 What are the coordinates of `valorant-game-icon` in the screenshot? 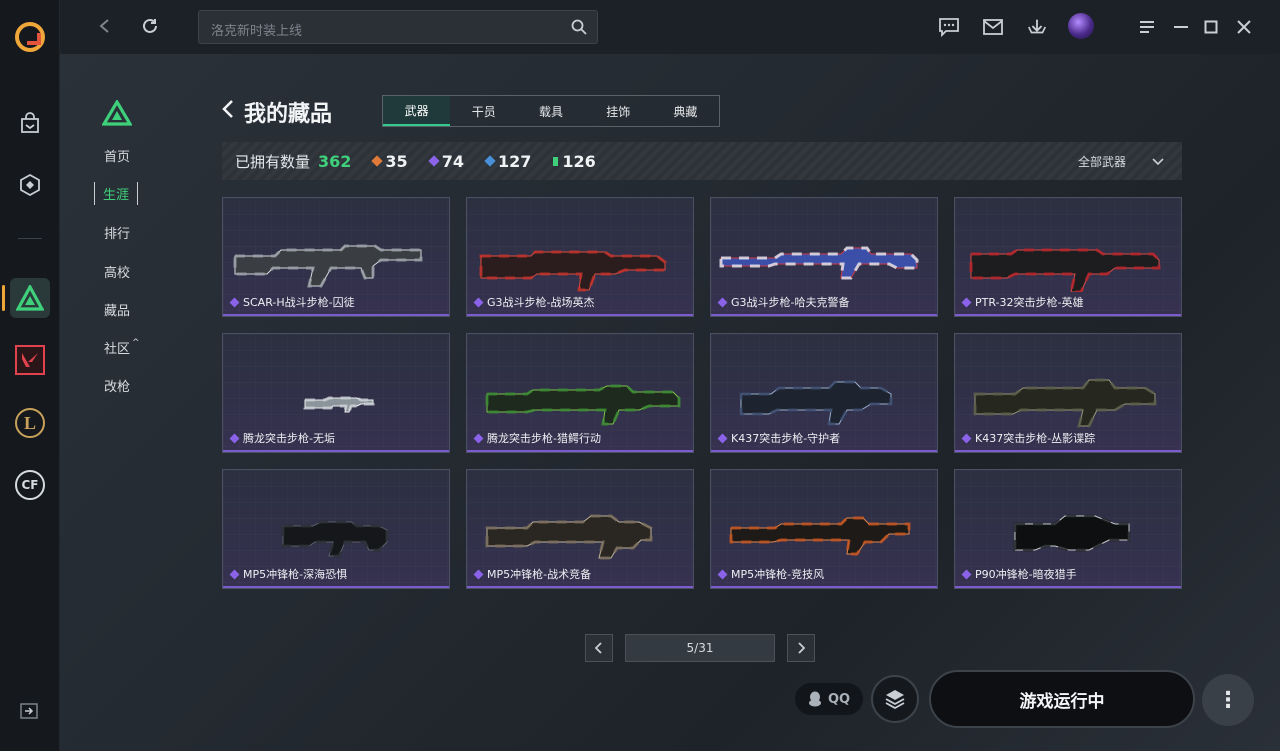 It's located at (30, 360).